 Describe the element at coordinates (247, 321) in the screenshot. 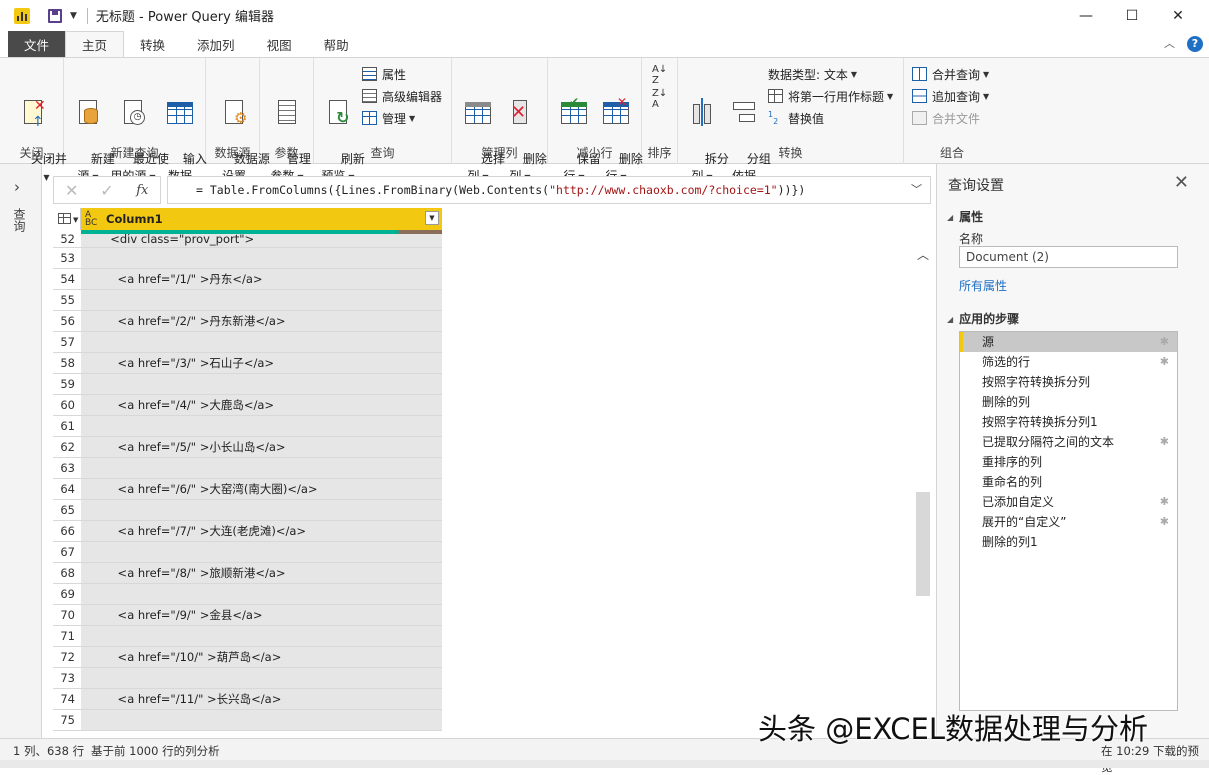

I see `table-row: 56 <a href="/2/" >丹东新港</a>` at that location.